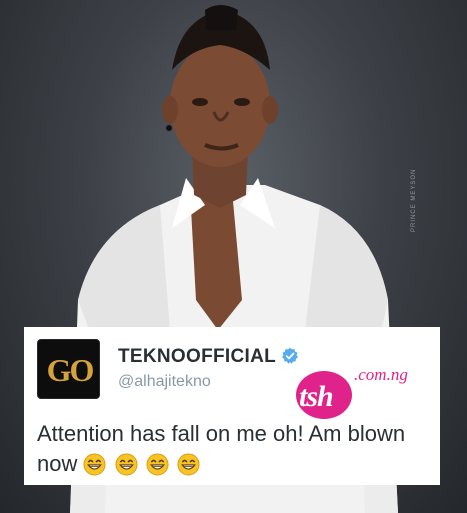 This screenshot has height=513, width=467. Describe the element at coordinates (414, 200) in the screenshot. I see `photographer-watermark: PRINCE MEYSON` at that location.